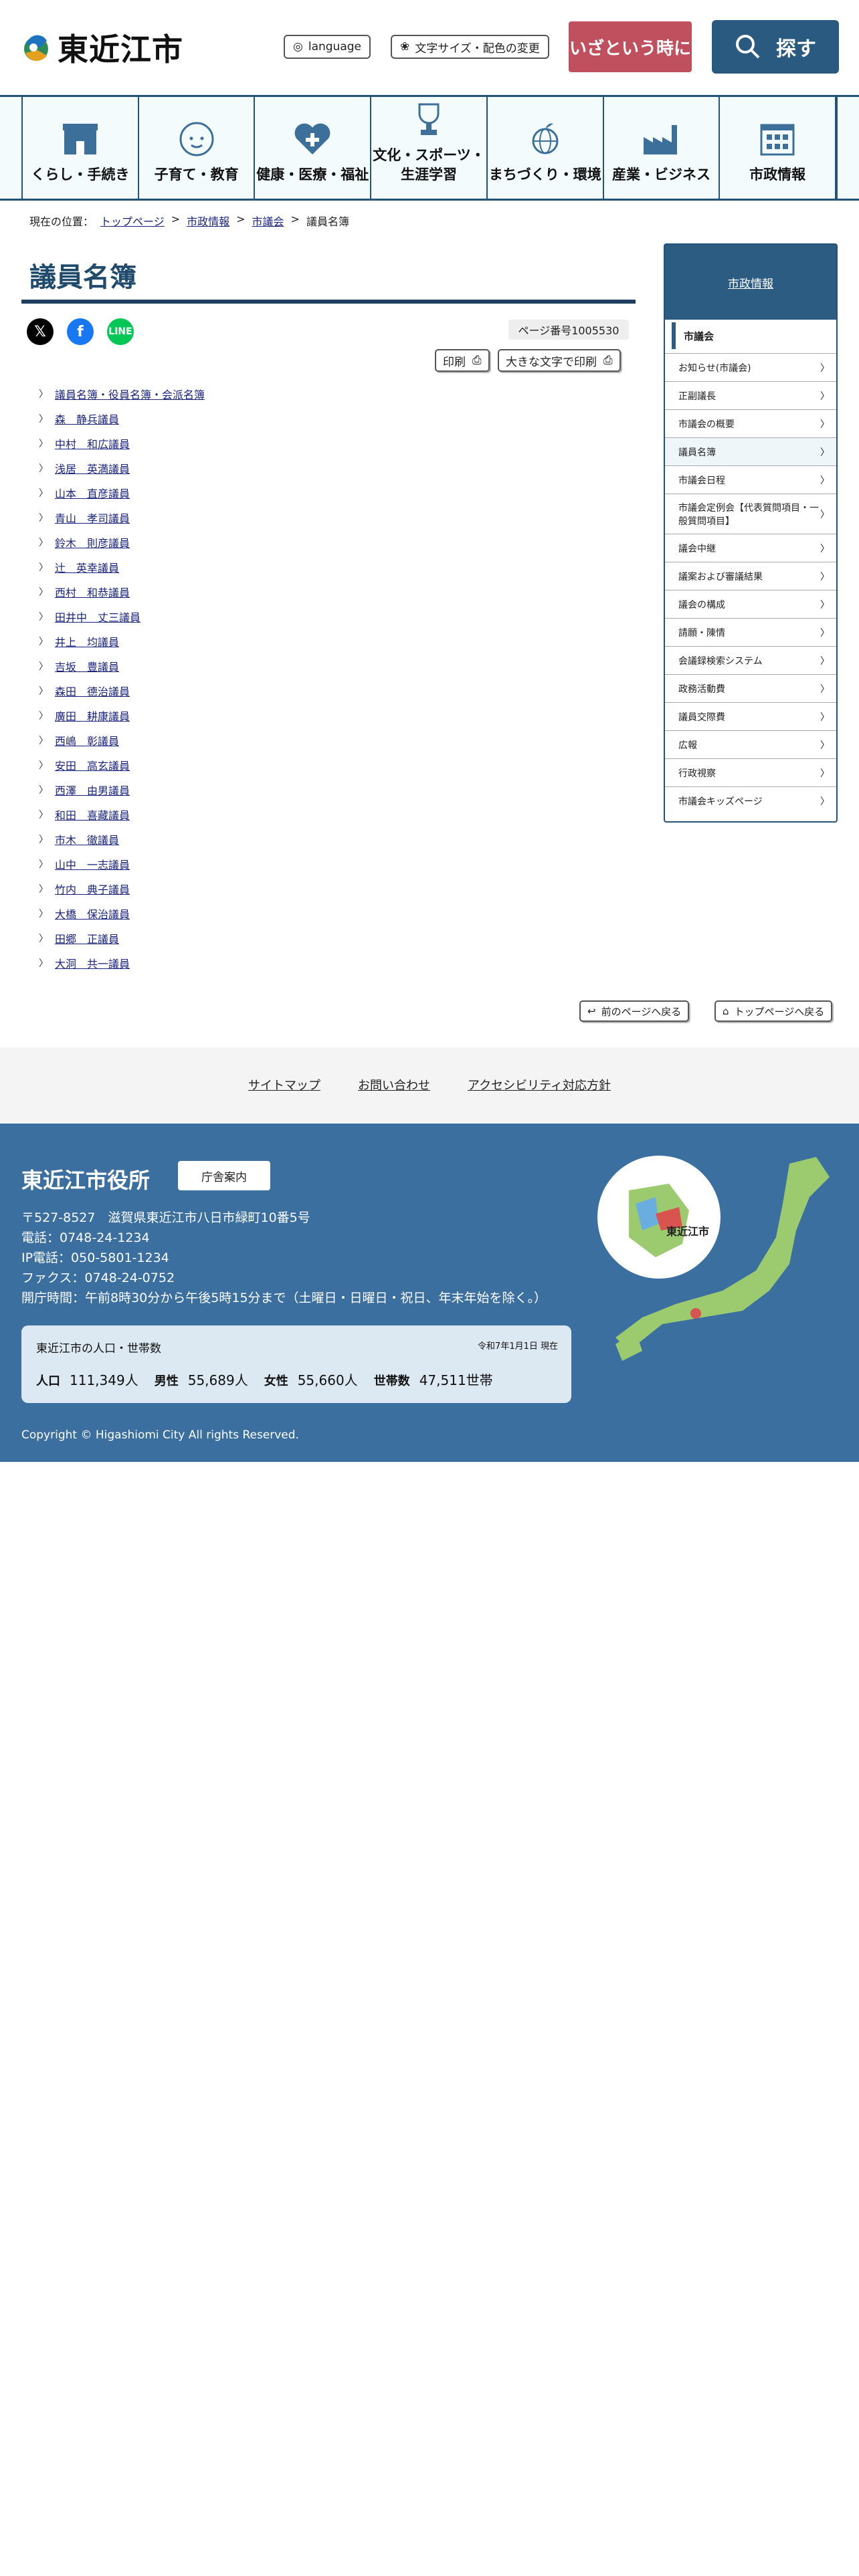 The image size is (859, 2576). I want to click on sidebar-item: 議会の構成〉, so click(750, 604).